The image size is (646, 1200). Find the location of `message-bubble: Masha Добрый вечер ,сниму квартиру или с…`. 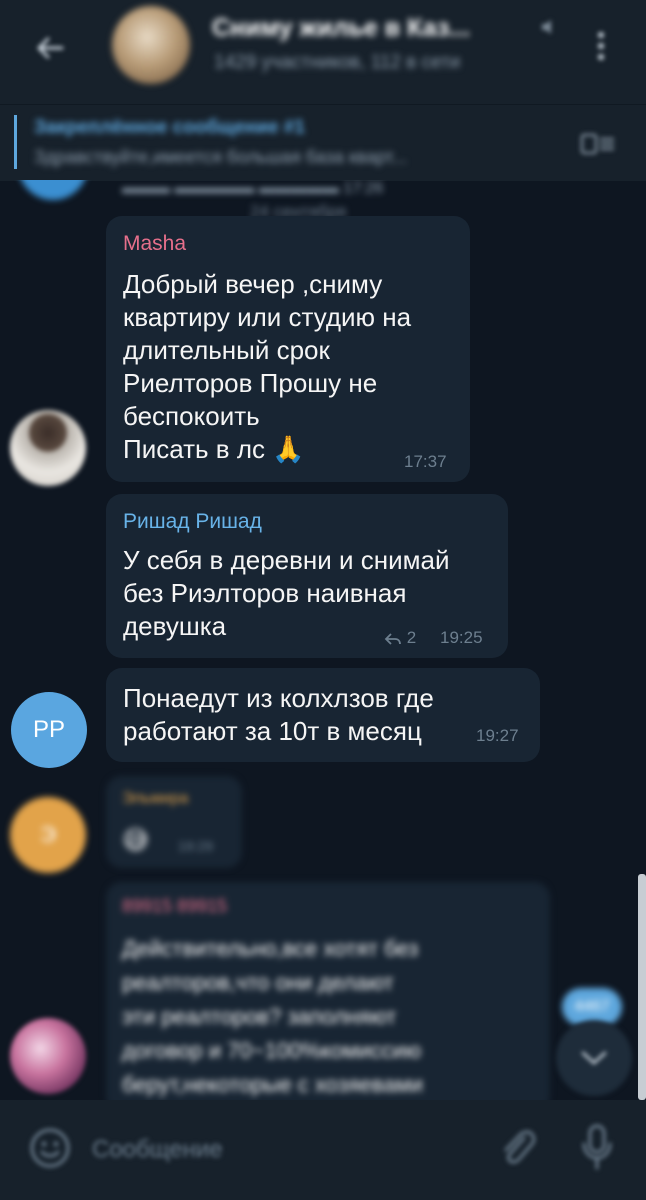

message-bubble: Masha Добрый вечер ,сниму квартиру или с… is located at coordinates (288, 349).